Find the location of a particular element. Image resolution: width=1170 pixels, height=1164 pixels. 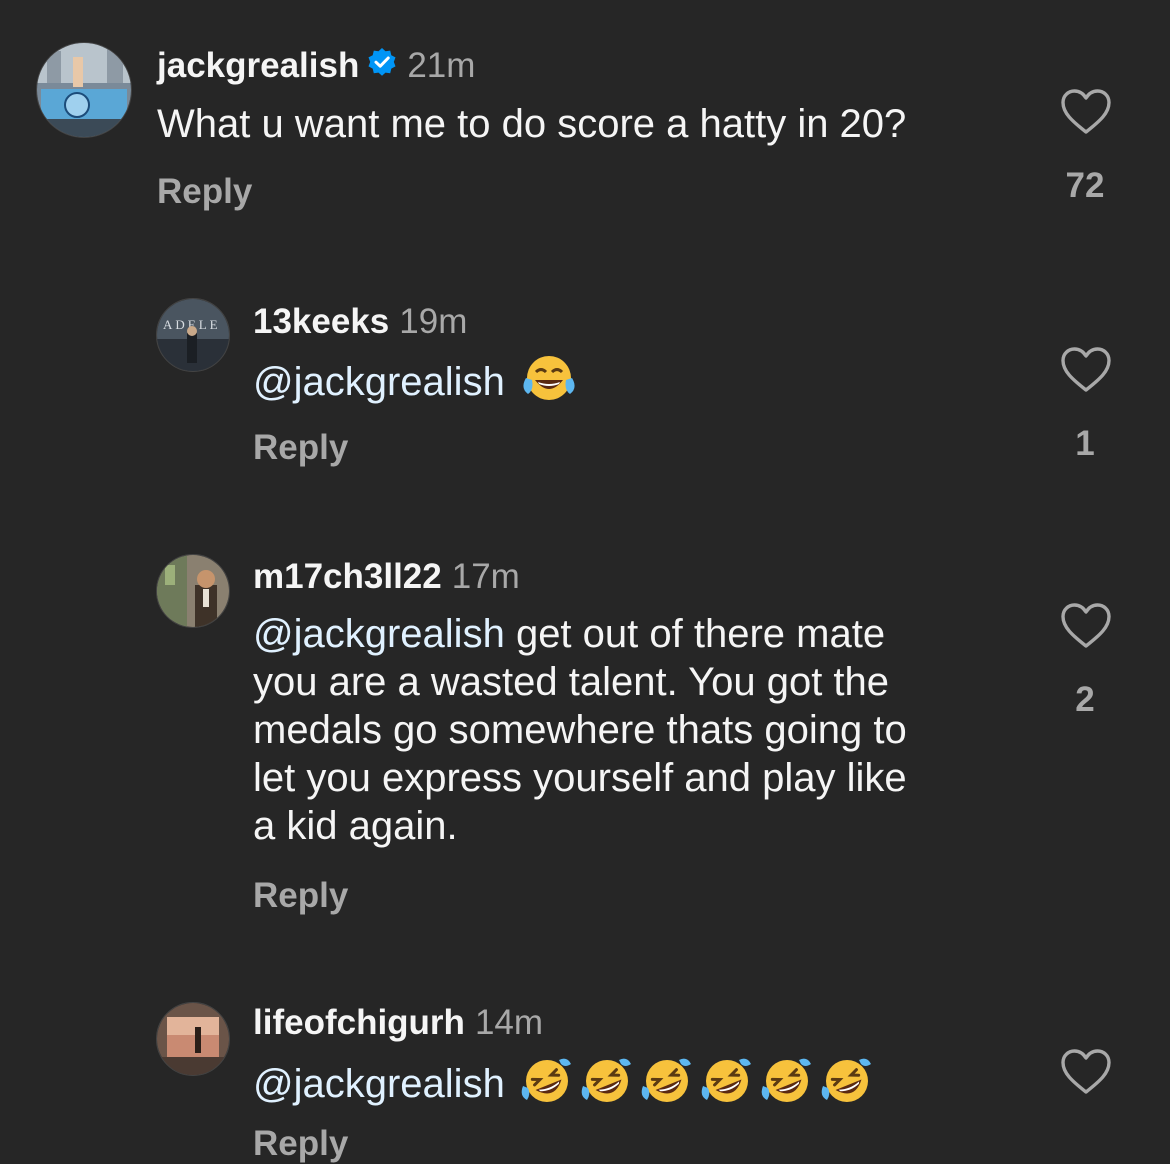

like-count: 72 is located at coordinates (1085, 185).